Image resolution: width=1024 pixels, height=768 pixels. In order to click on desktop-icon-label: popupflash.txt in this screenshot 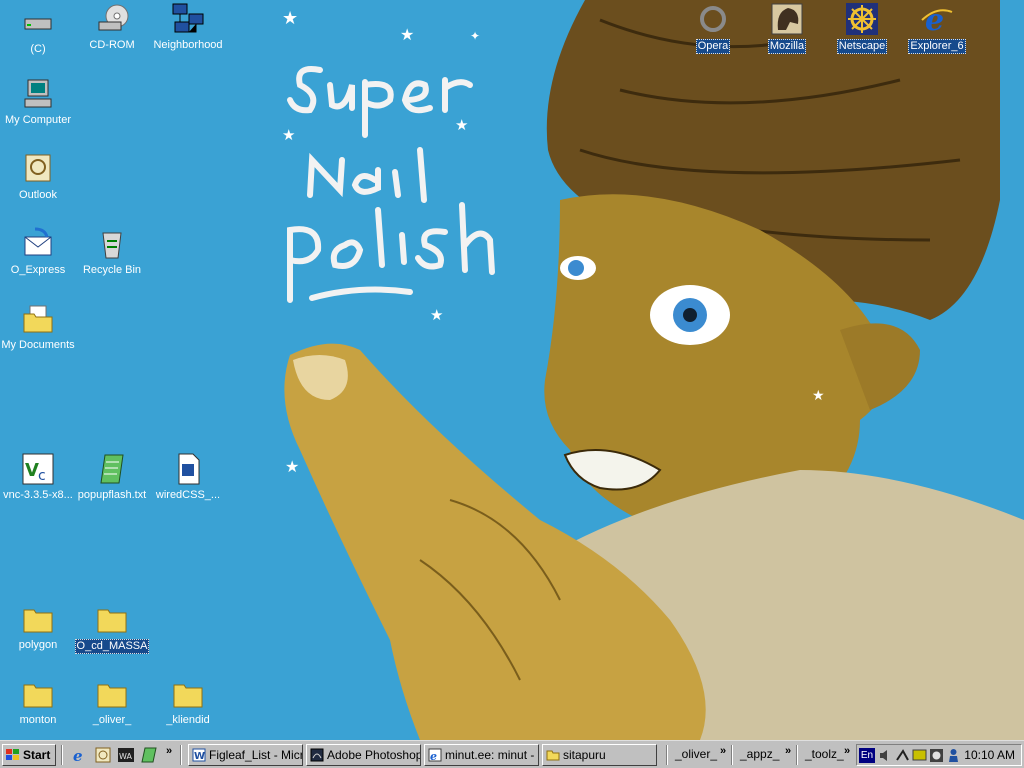, I will do `click(112, 495)`.